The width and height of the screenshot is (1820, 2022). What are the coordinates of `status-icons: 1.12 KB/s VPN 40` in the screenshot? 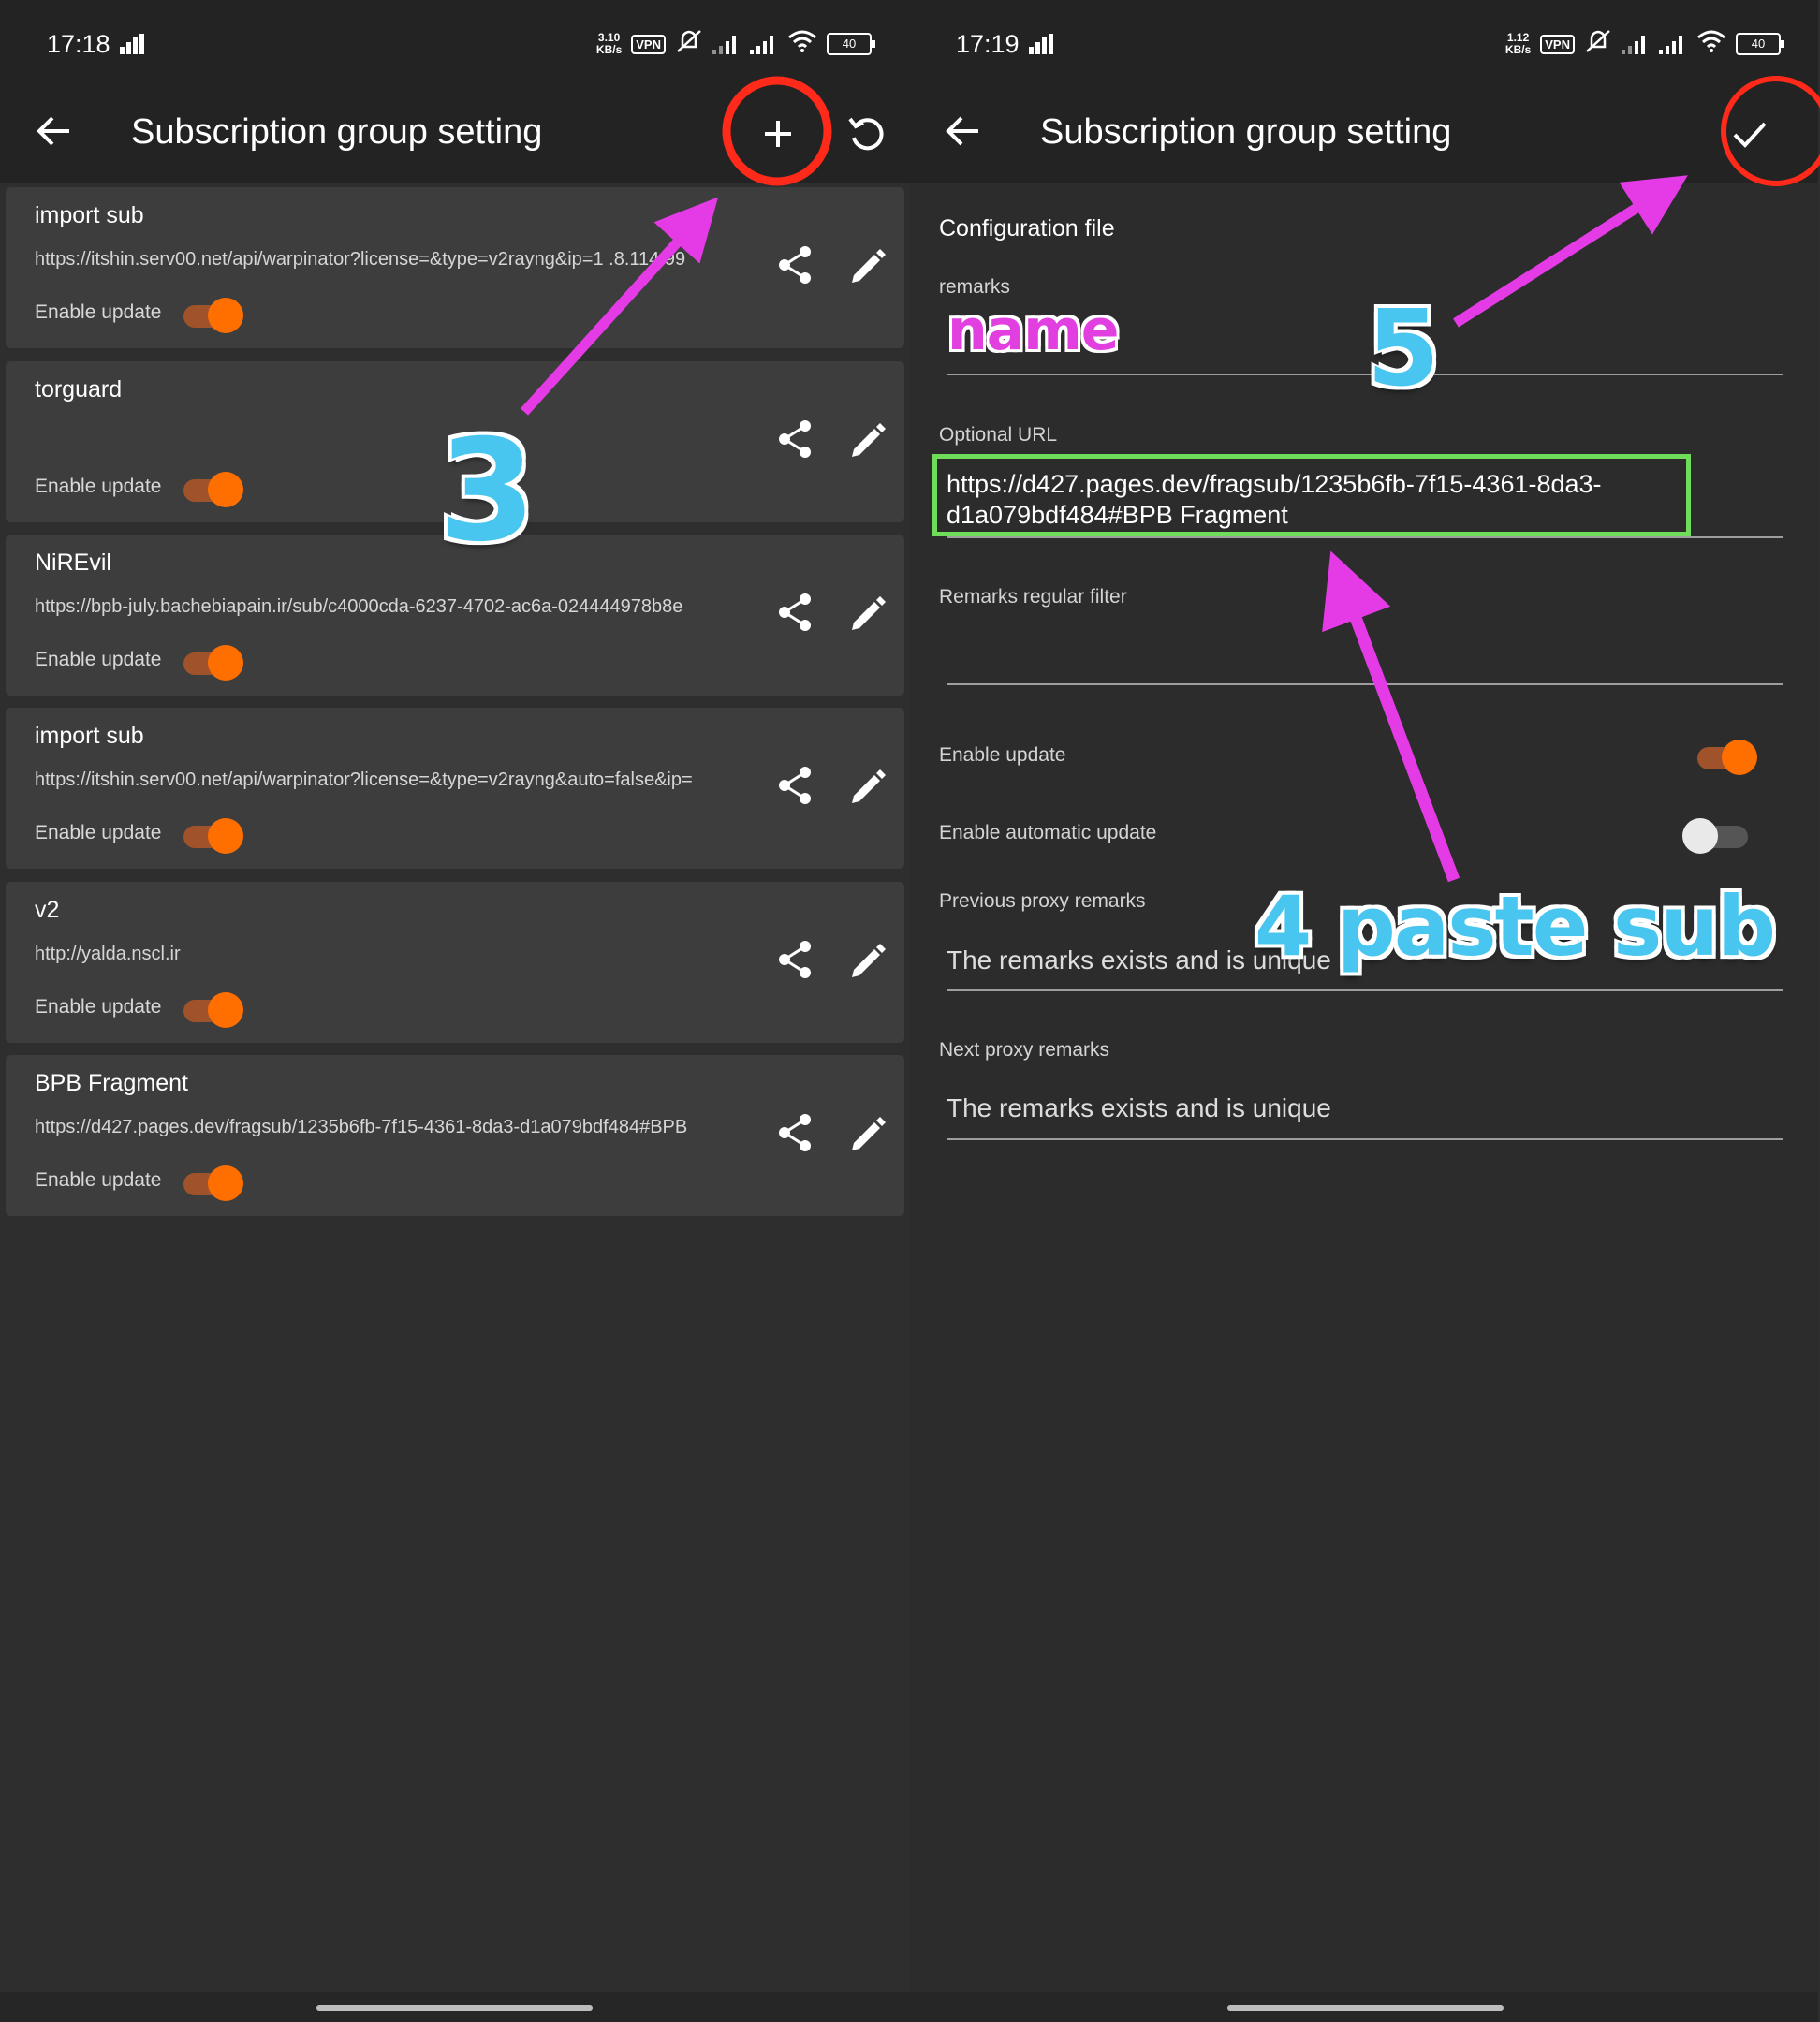 It's located at (1644, 44).